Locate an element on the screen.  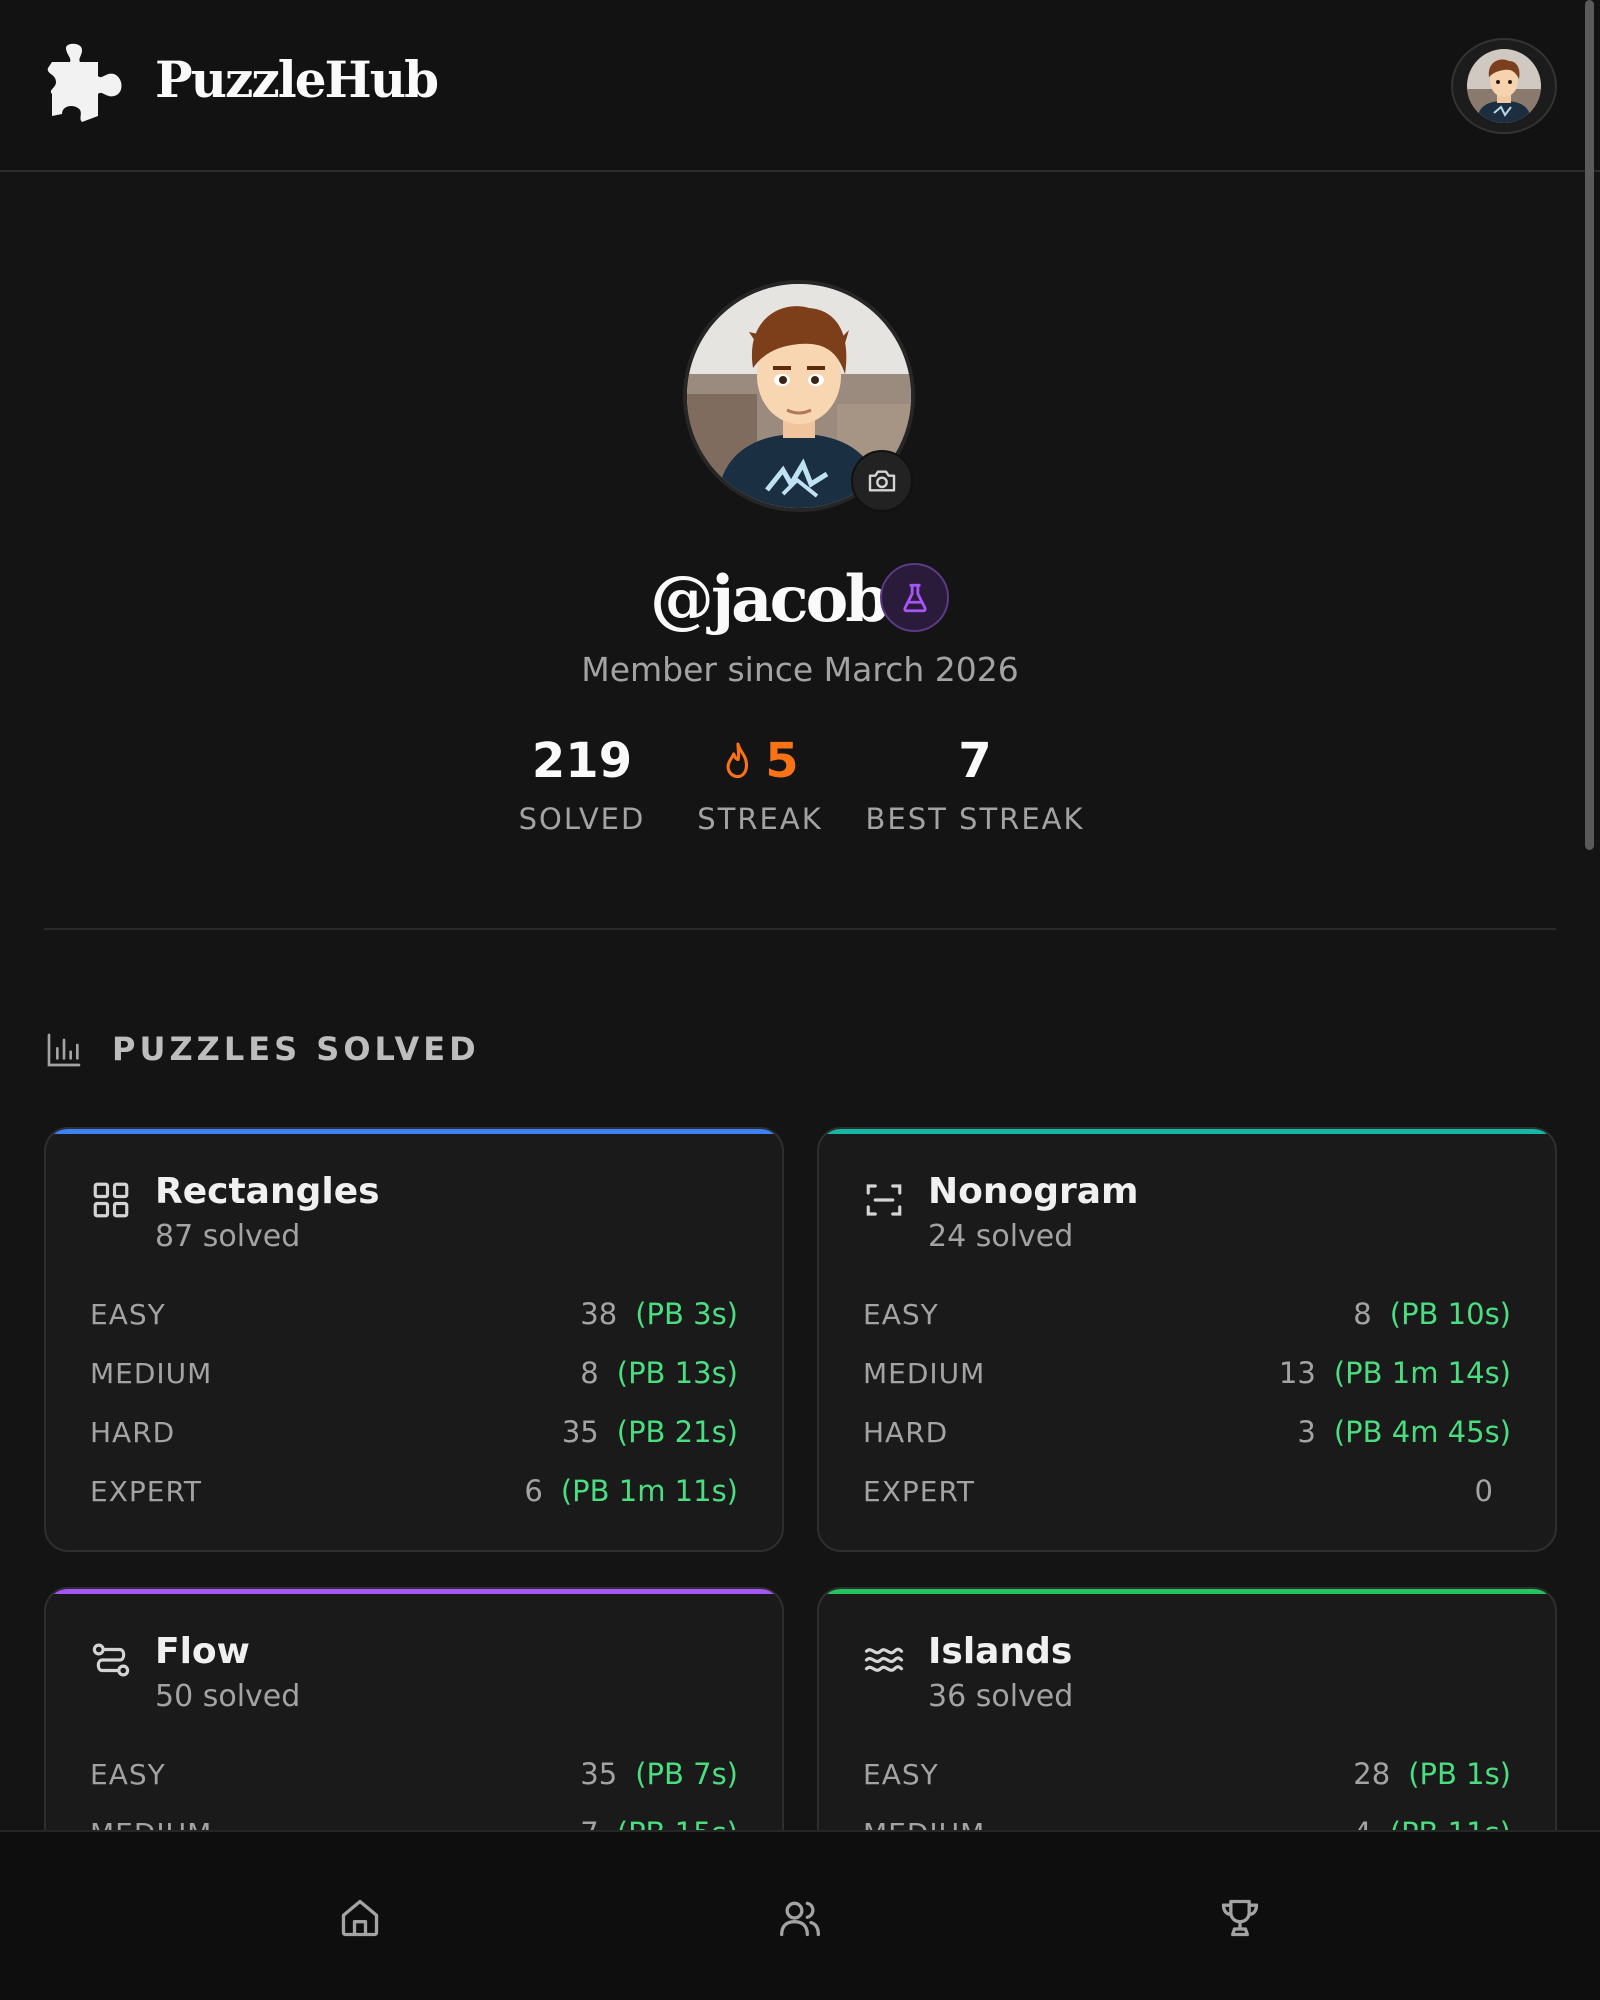
difficulty-row: EASY 8 (PB 10s) is located at coordinates (1187, 1314).